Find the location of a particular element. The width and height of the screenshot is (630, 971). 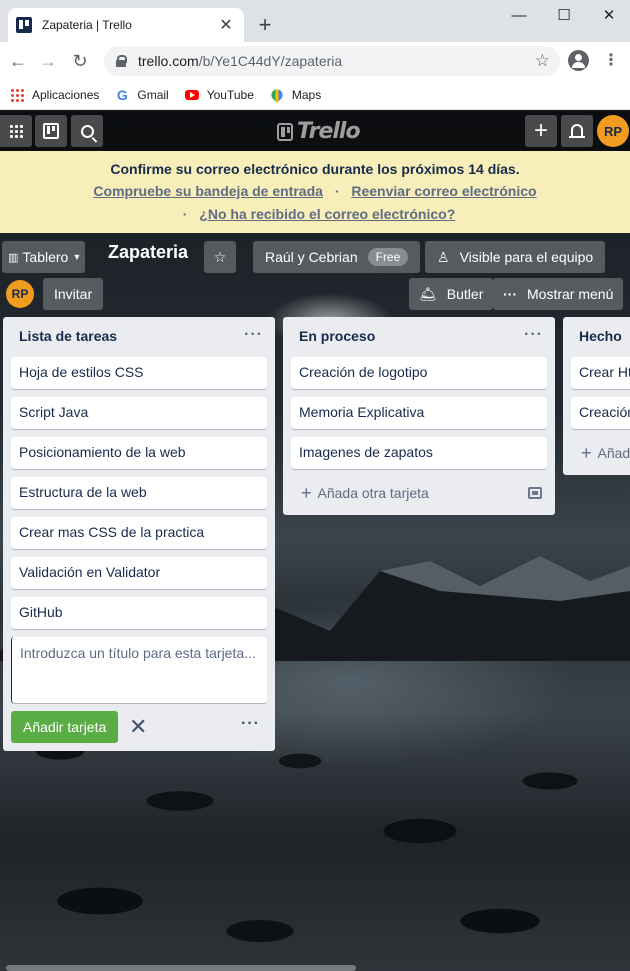

team-visibility-icon: ♙ is located at coordinates (443, 256).